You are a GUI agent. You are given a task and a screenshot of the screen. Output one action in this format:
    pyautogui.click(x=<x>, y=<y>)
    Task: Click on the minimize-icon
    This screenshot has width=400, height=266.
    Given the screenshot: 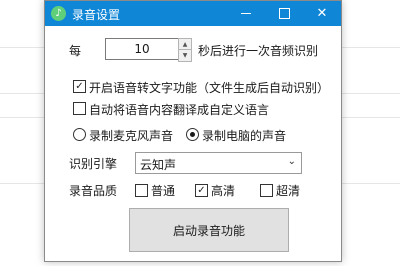 What is the action you would take?
    pyautogui.click(x=246, y=13)
    